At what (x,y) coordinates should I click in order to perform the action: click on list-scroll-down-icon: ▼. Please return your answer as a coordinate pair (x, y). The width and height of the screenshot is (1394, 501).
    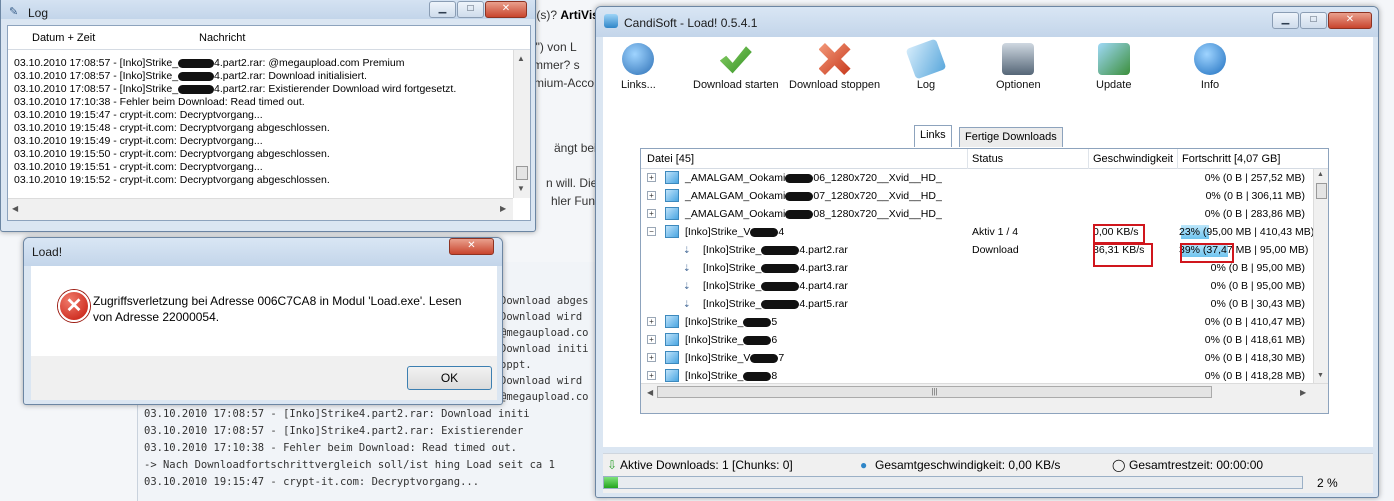
    Looking at the image, I should click on (1320, 375).